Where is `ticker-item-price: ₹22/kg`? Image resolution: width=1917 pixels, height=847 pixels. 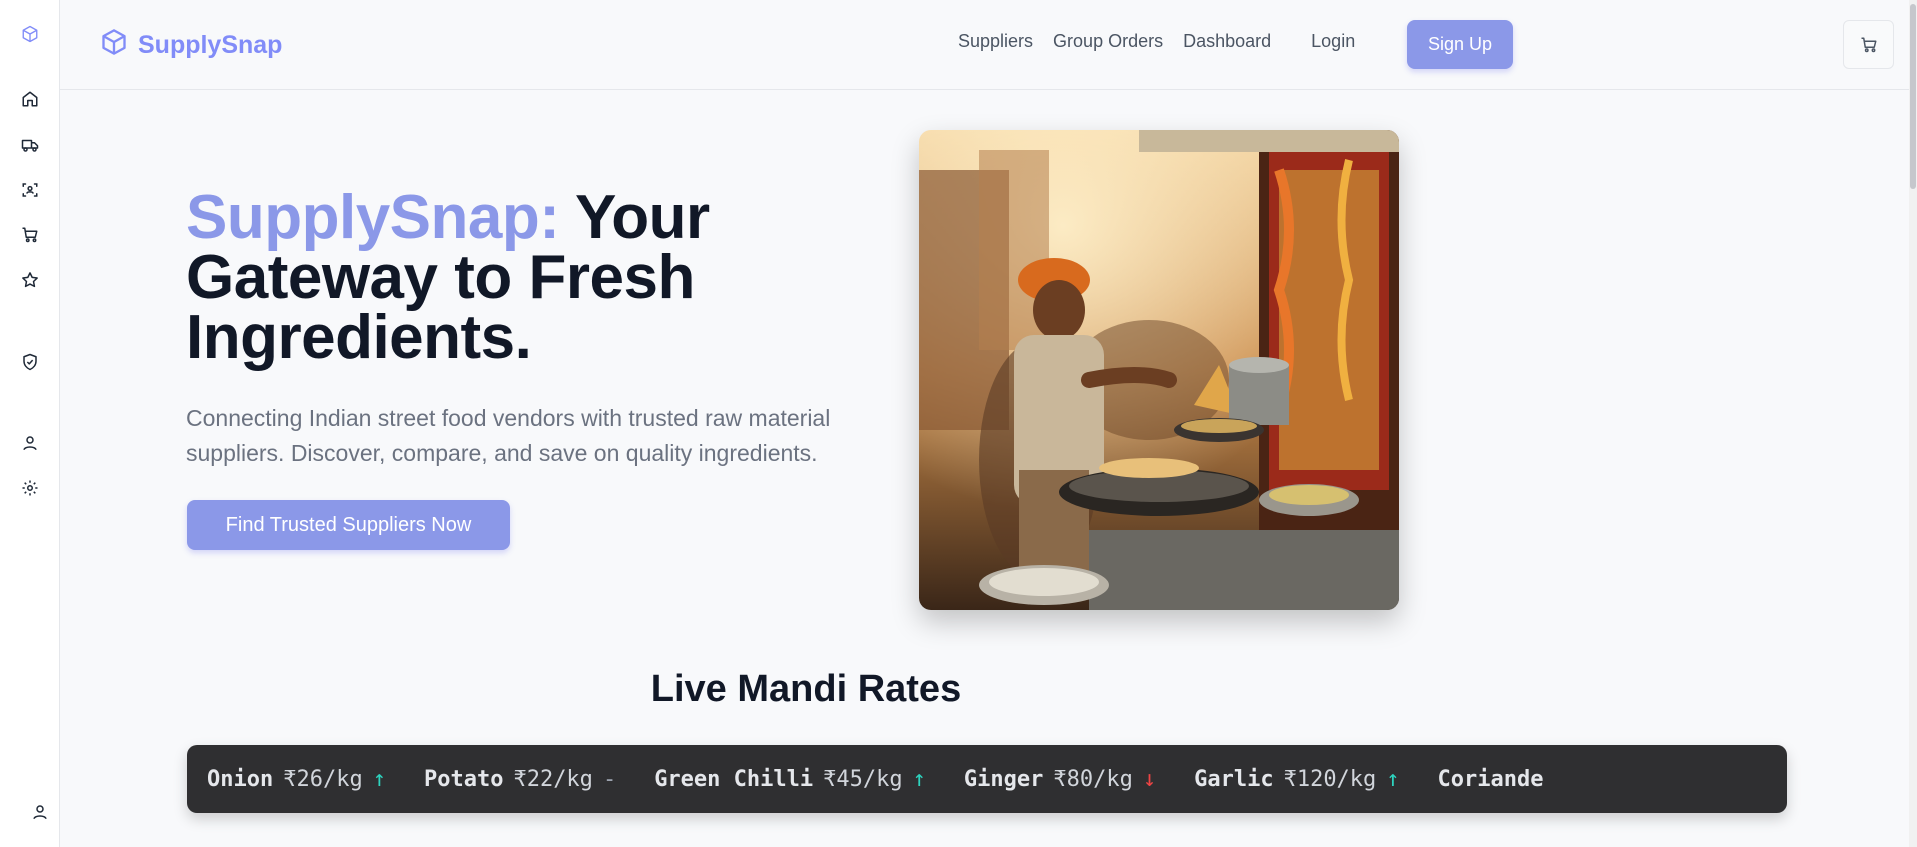 ticker-item-price: ₹22/kg is located at coordinates (553, 779).